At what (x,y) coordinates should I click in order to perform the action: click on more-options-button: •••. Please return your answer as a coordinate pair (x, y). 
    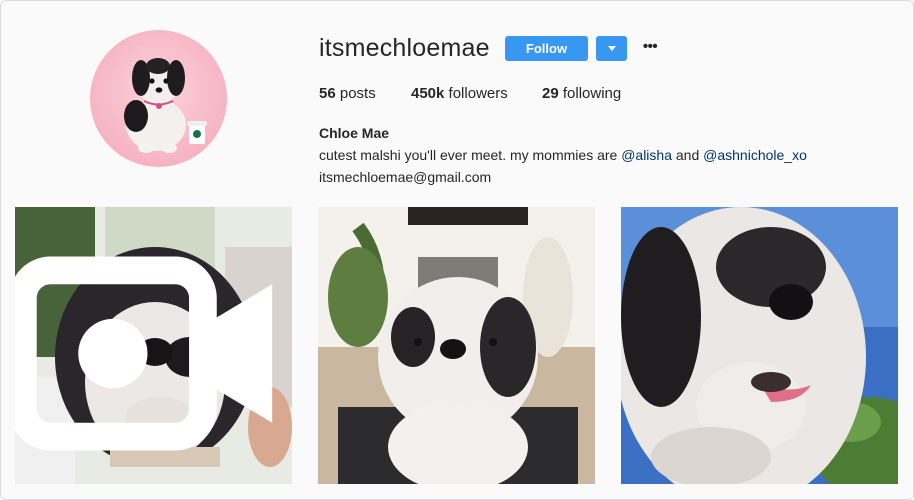
    Looking at the image, I should click on (650, 47).